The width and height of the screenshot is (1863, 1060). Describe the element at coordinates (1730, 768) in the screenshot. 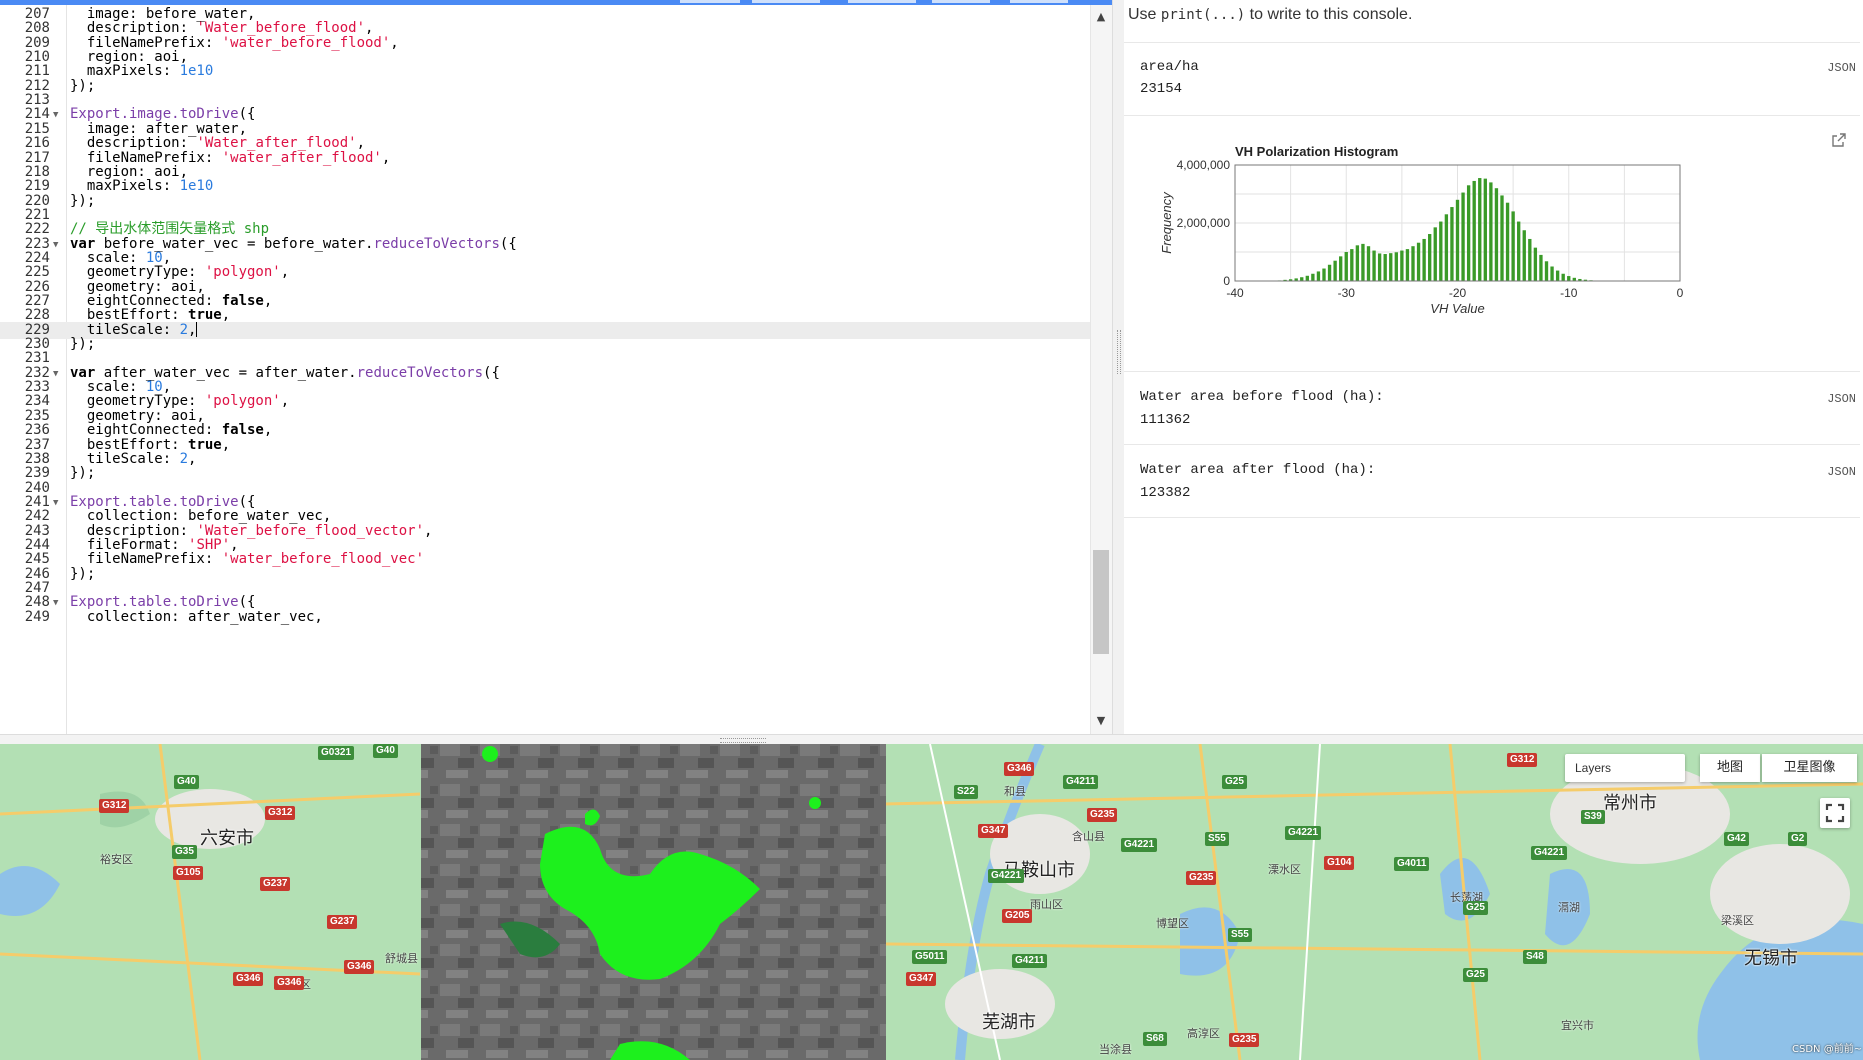

I see `map-type-button: 地图` at that location.